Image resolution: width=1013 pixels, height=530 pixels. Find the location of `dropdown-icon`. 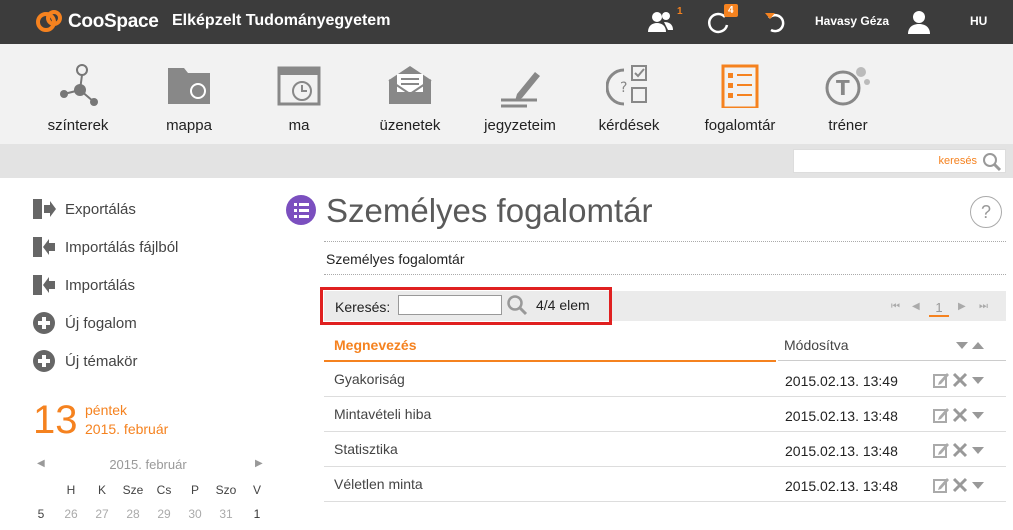

dropdown-icon is located at coordinates (978, 380).